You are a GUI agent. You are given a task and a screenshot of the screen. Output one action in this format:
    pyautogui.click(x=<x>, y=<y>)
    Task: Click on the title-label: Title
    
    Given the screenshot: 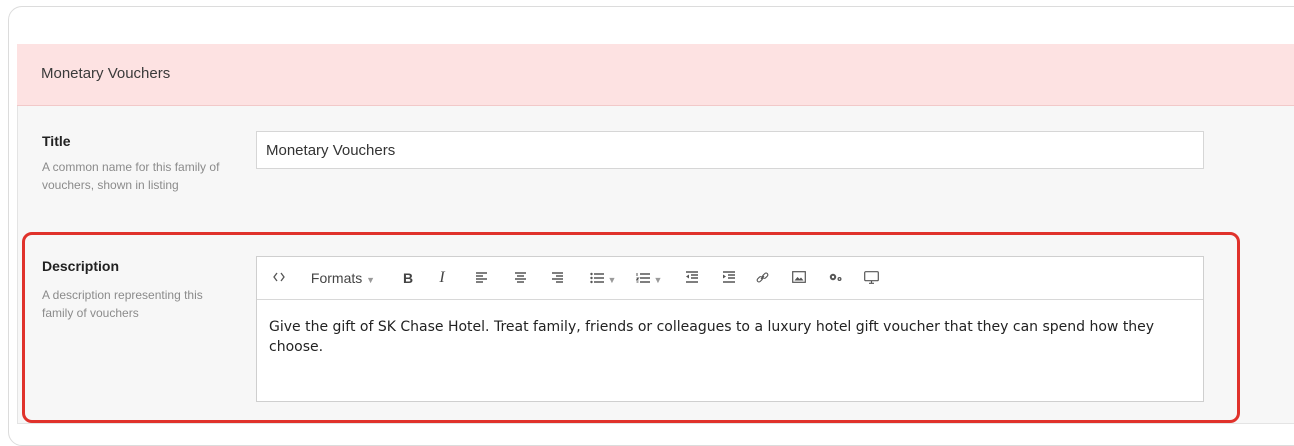 What is the action you would take?
    pyautogui.click(x=56, y=141)
    